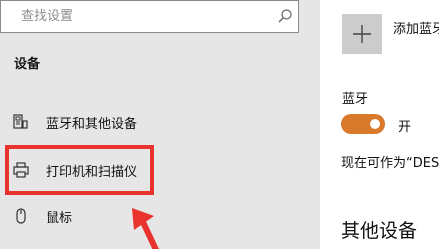  What do you see at coordinates (355, 99) in the screenshot?
I see `bluetooth-heading: 蓝牙` at bounding box center [355, 99].